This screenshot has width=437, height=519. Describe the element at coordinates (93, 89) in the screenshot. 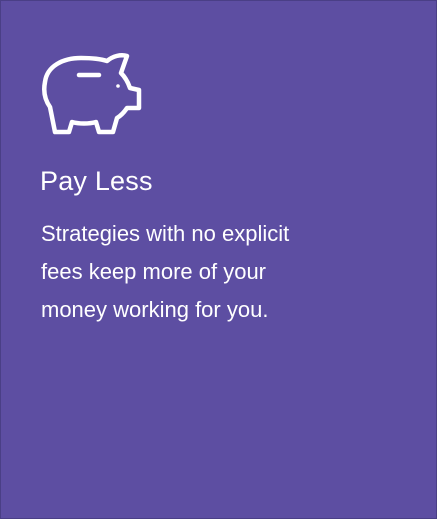

I see `piggy-bank-icon` at that location.